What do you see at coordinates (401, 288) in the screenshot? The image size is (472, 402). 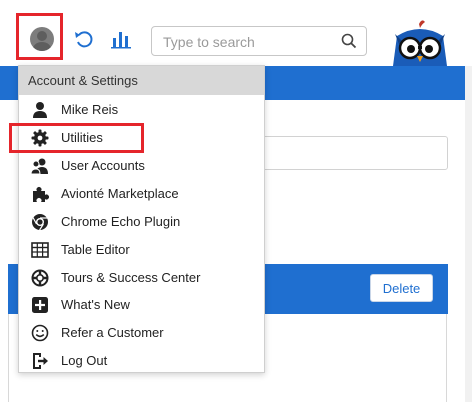 I see `delete-button: Delete` at bounding box center [401, 288].